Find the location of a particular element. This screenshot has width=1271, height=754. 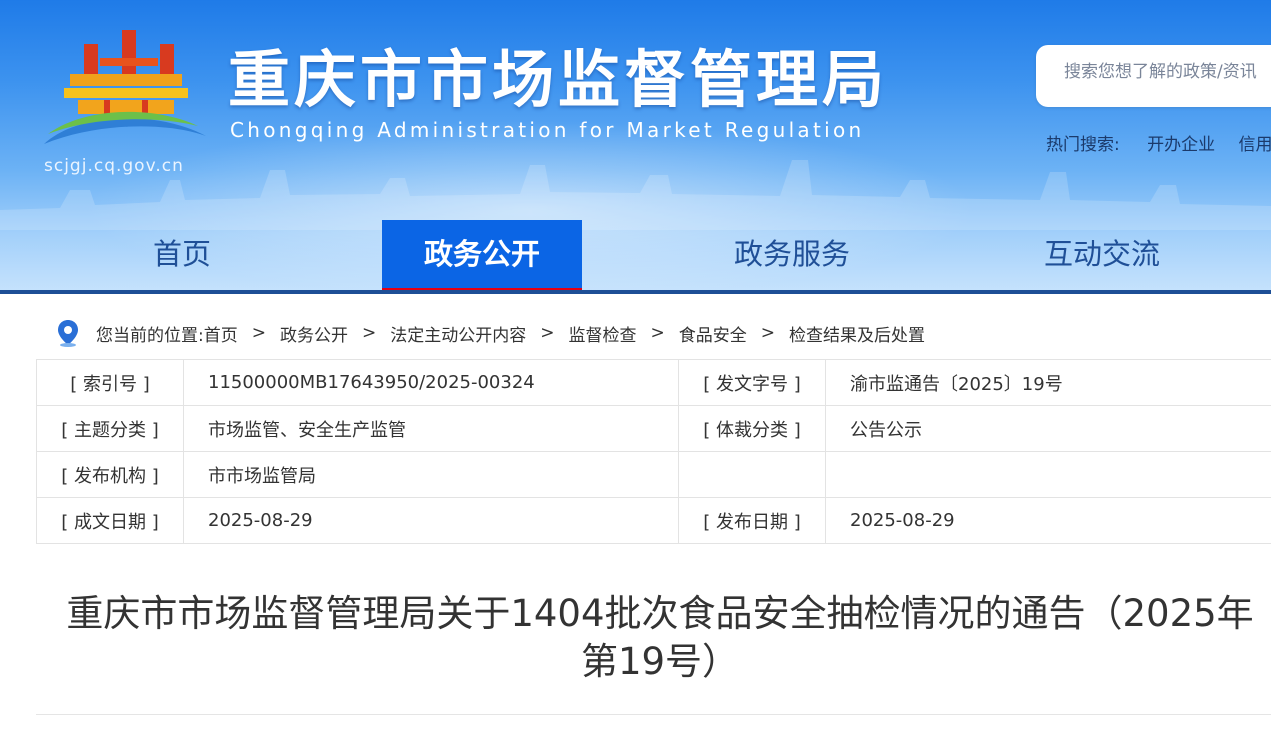

info-key: [ 体裁分类 ] is located at coordinates (752, 428).